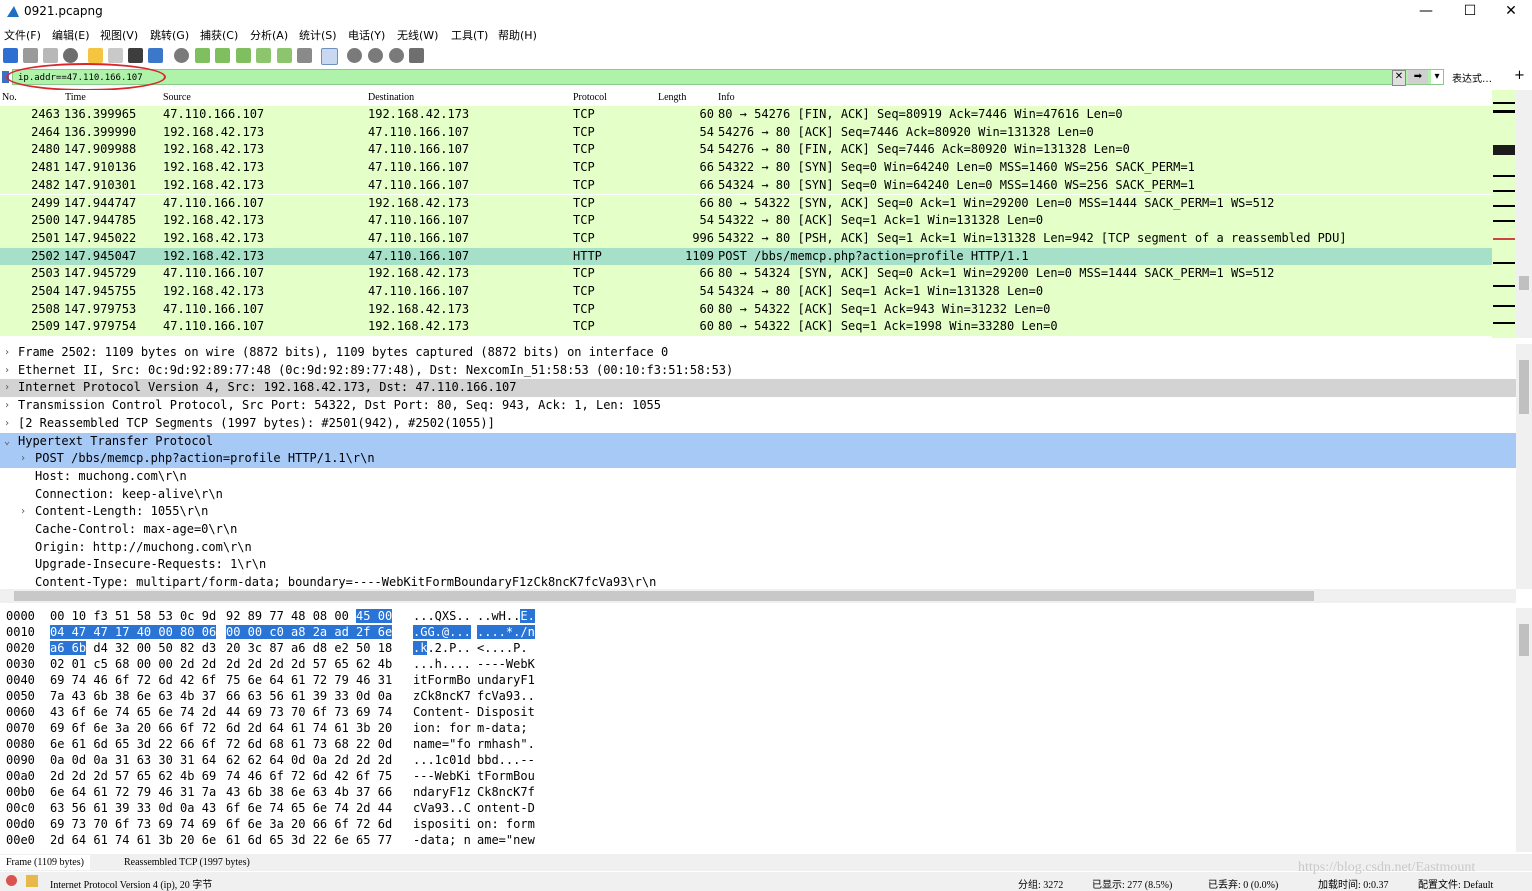 This screenshot has height=891, width=1532. I want to click on col-time-header: Time, so click(75, 97).